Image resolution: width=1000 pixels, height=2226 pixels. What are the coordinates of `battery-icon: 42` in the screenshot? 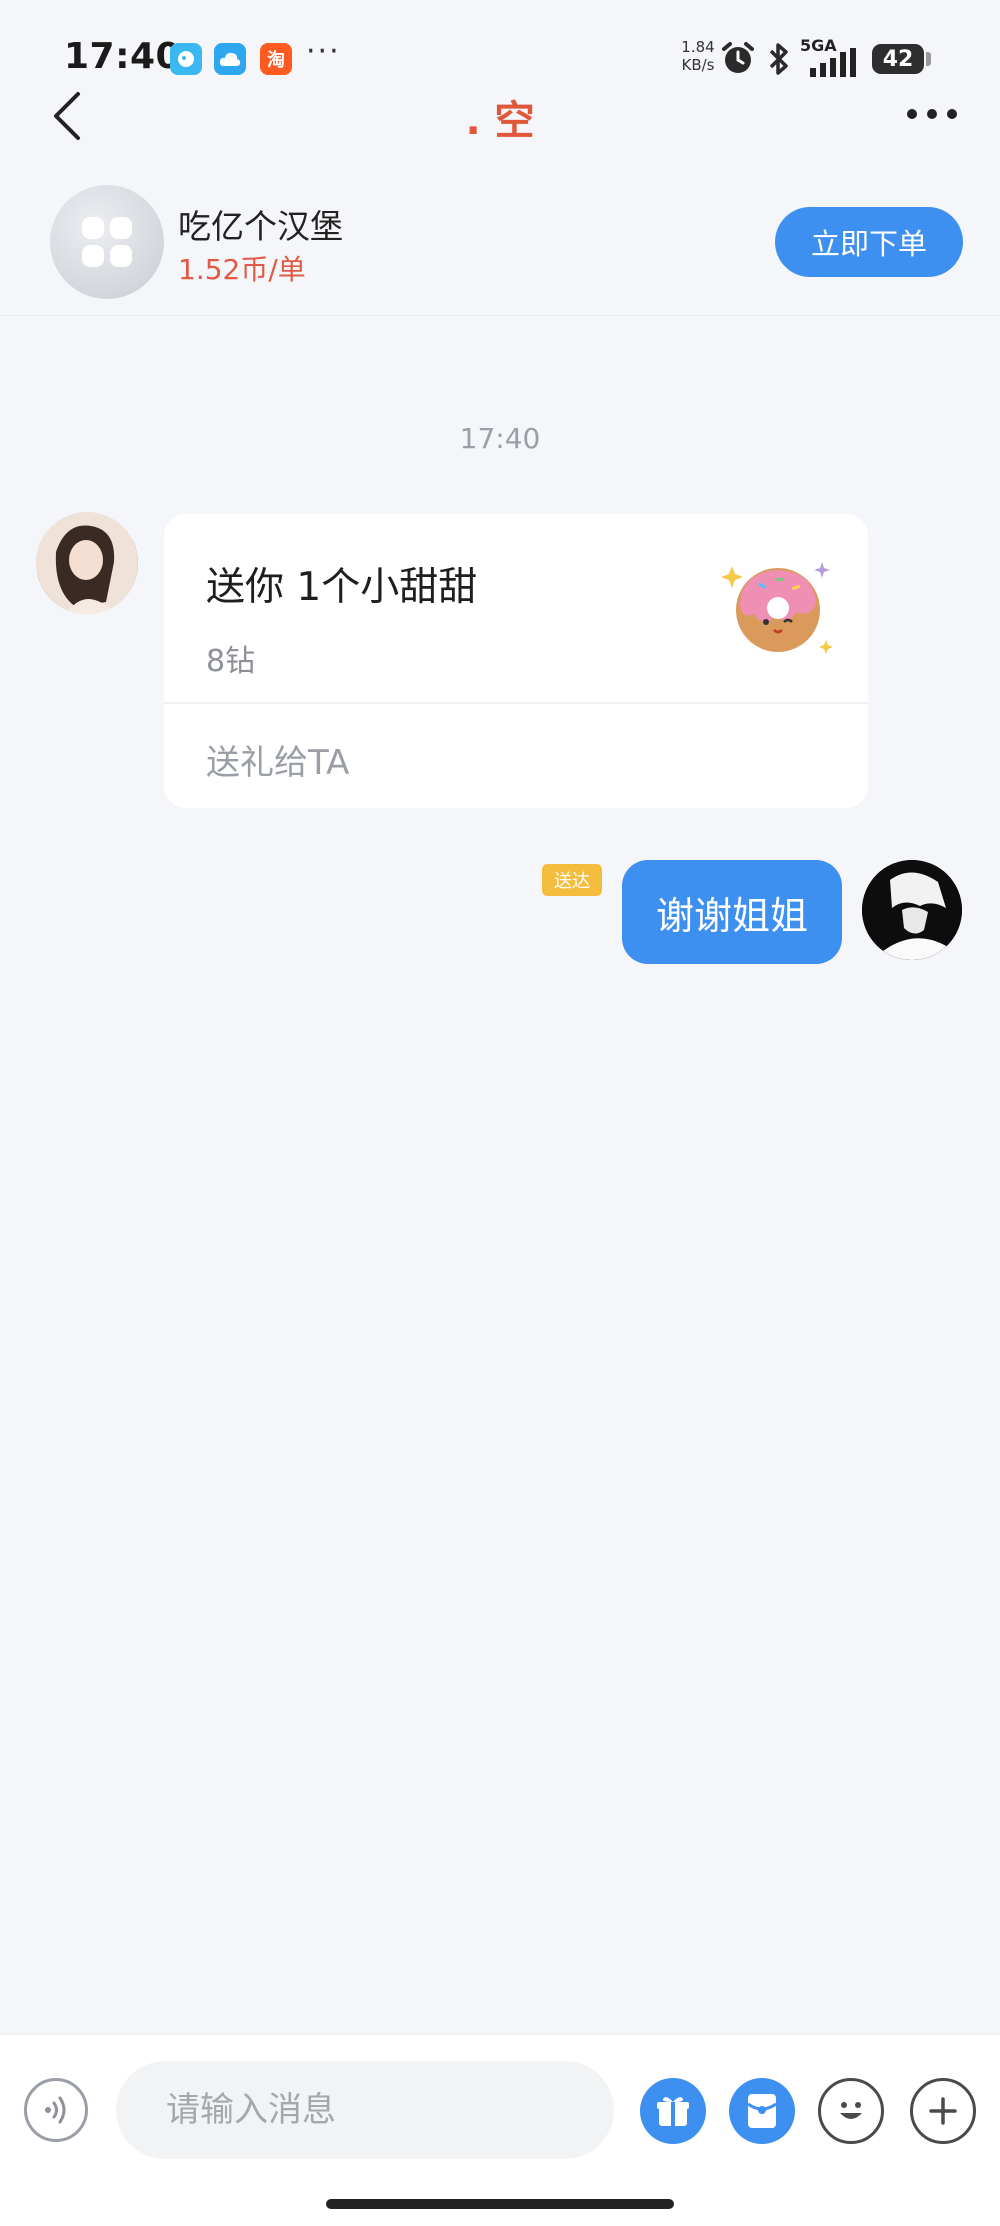 It's located at (898, 59).